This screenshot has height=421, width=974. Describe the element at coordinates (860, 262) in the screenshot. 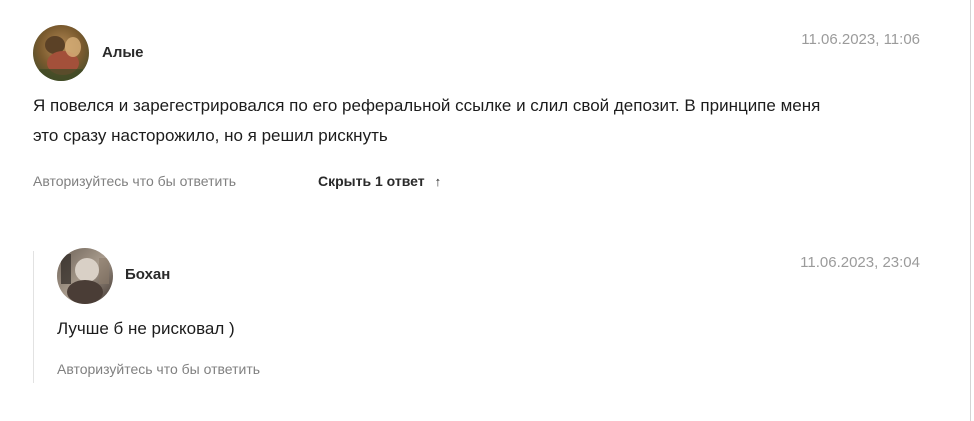

I see `reply-date: 11.06.2023, 23:04` at that location.